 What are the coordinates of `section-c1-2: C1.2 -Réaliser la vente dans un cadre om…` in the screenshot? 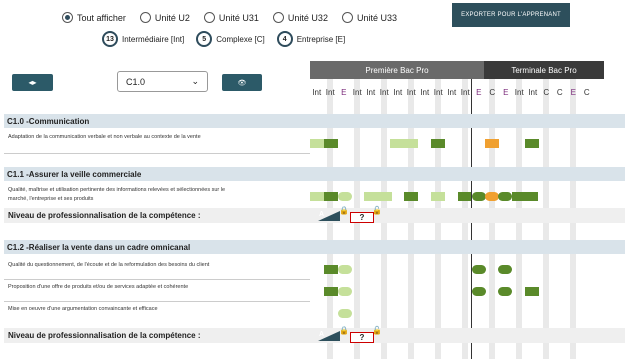 It's located at (314, 247).